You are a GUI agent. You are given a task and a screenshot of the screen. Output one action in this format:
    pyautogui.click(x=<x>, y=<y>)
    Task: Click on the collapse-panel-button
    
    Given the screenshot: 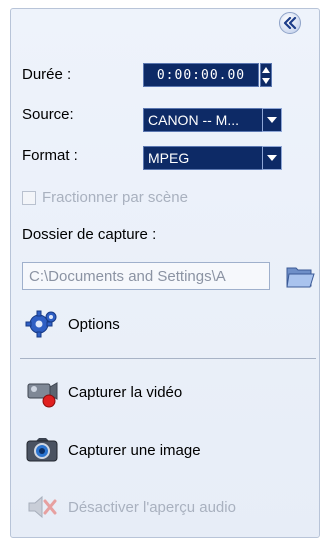 What is the action you would take?
    pyautogui.click(x=290, y=23)
    